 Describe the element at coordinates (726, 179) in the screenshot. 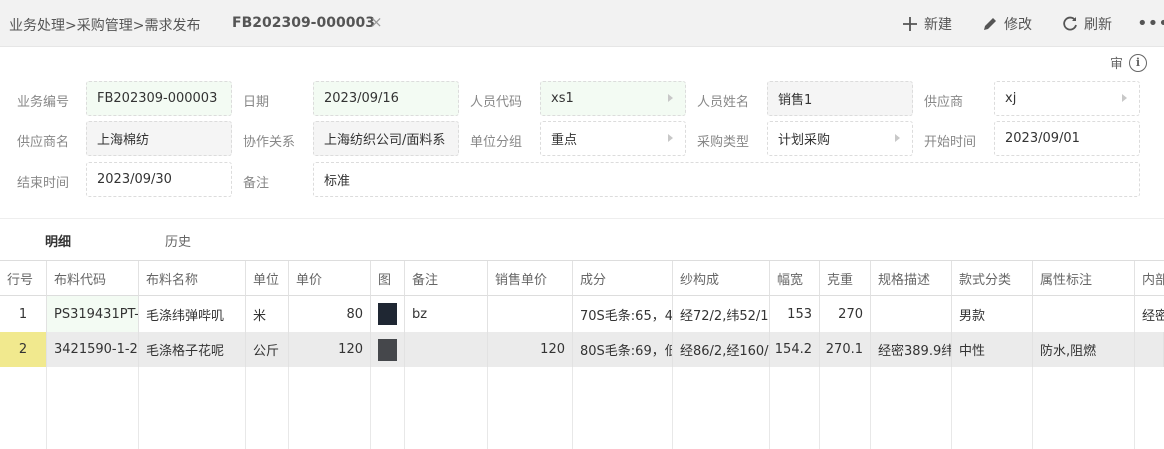

I see `remark-field: 标准` at that location.